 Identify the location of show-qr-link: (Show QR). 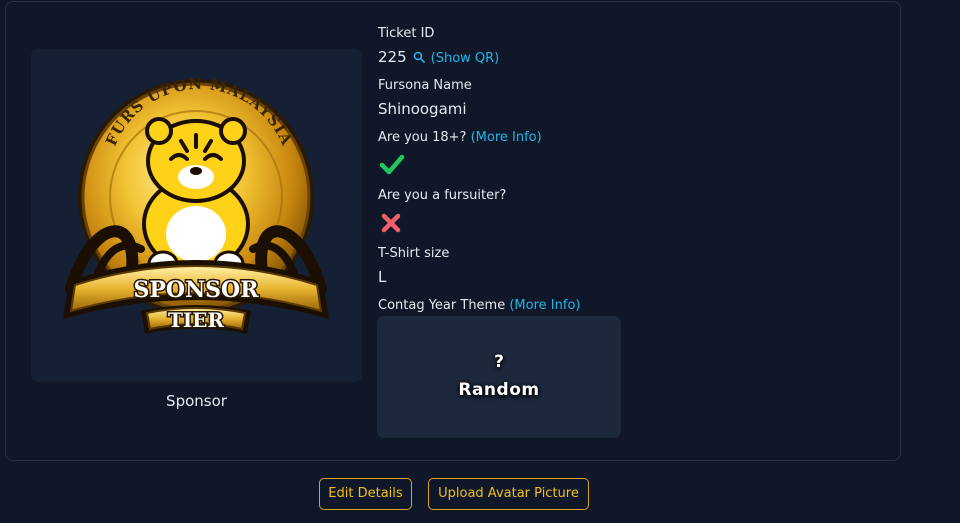
(465, 58).